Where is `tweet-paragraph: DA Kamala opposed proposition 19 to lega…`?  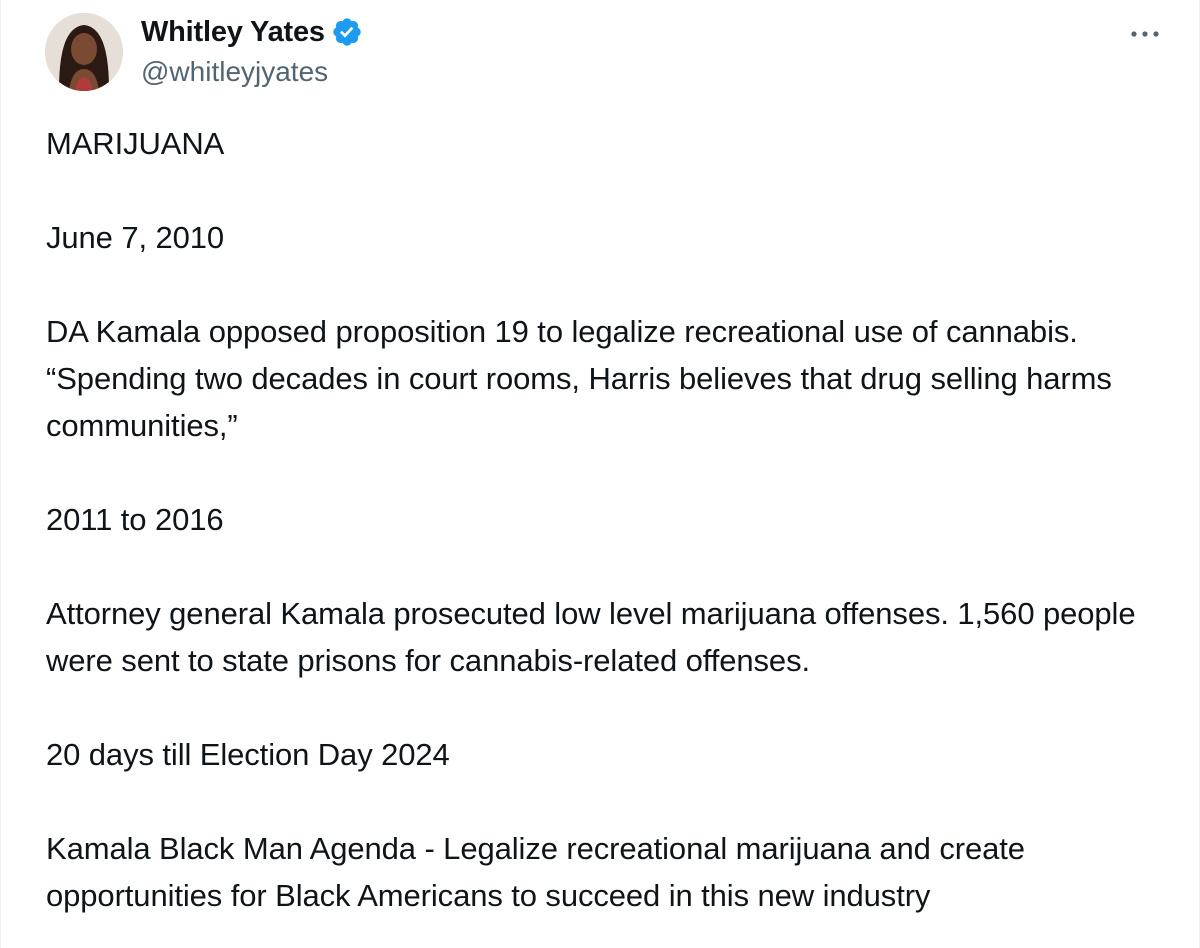
tweet-paragraph: DA Kamala opposed proposition 19 to lega… is located at coordinates (579, 378).